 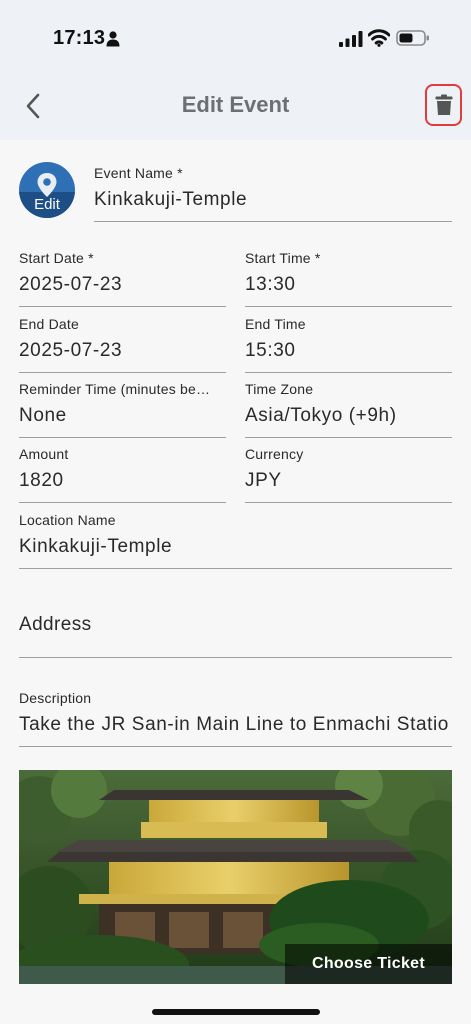 I want to click on home-indicator, so click(x=236, y=1012).